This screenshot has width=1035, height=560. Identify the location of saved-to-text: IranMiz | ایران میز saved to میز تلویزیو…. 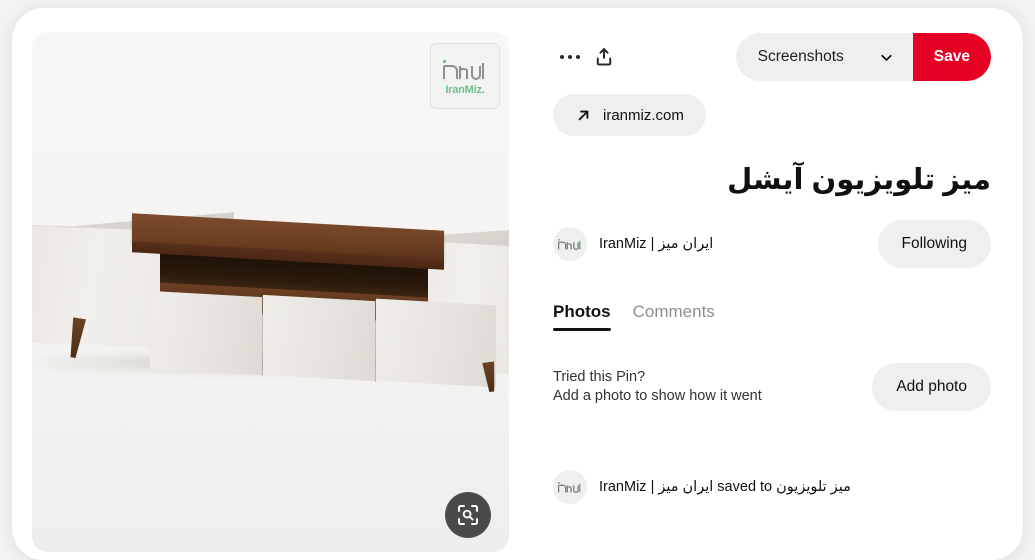
(725, 487).